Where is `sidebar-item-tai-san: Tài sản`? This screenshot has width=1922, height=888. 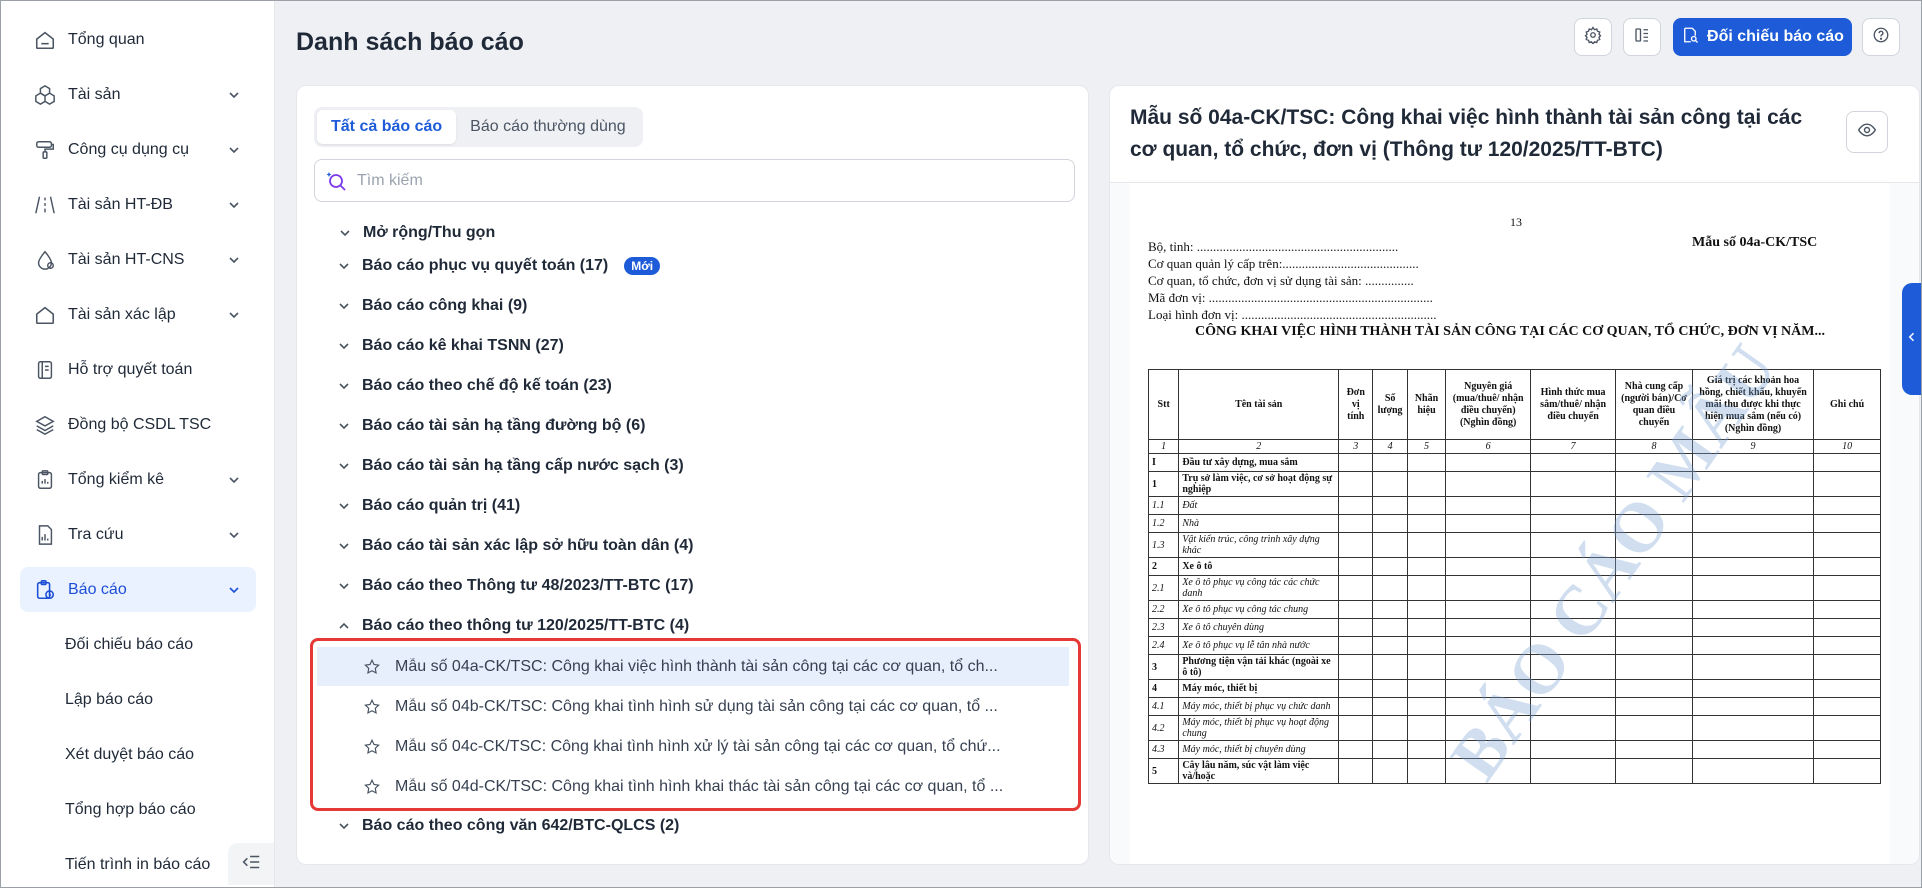 sidebar-item-tai-san: Tài sản is located at coordinates (138, 94).